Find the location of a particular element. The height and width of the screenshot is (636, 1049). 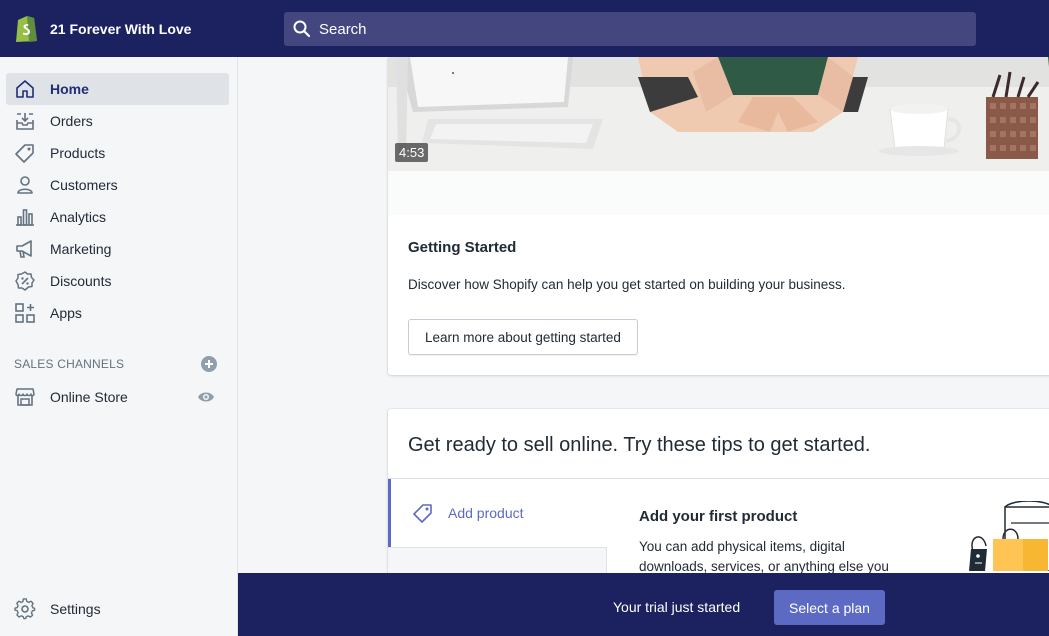

main-nav: Home Orders Products Customers Analytics is located at coordinates (117, 201).